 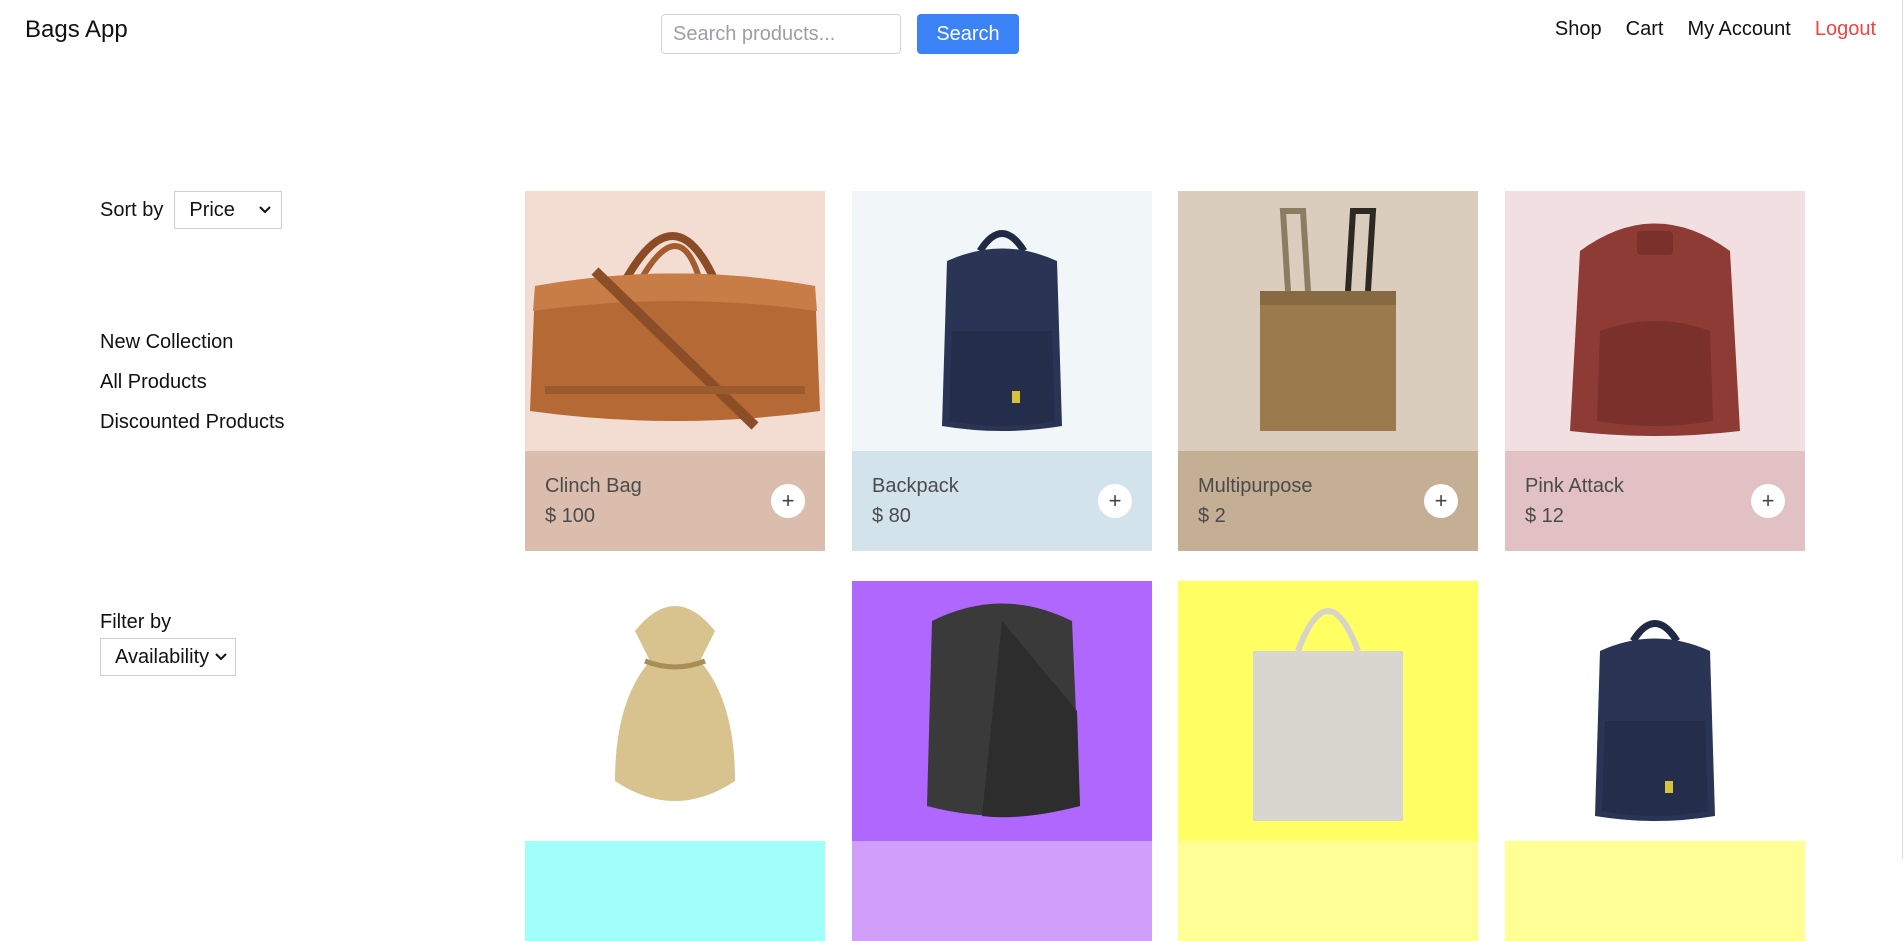 I want to click on product-card: Multipurpose $ 2 +, so click(x=1328, y=371).